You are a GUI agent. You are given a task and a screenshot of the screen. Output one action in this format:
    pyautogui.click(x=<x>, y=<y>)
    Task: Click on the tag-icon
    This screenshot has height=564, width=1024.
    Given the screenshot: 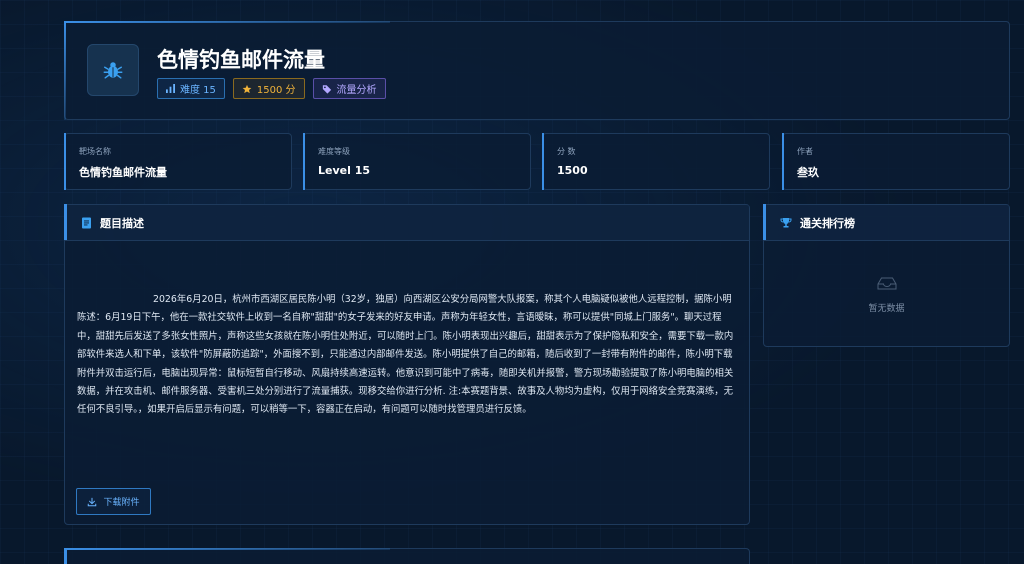 What is the action you would take?
    pyautogui.click(x=326, y=89)
    